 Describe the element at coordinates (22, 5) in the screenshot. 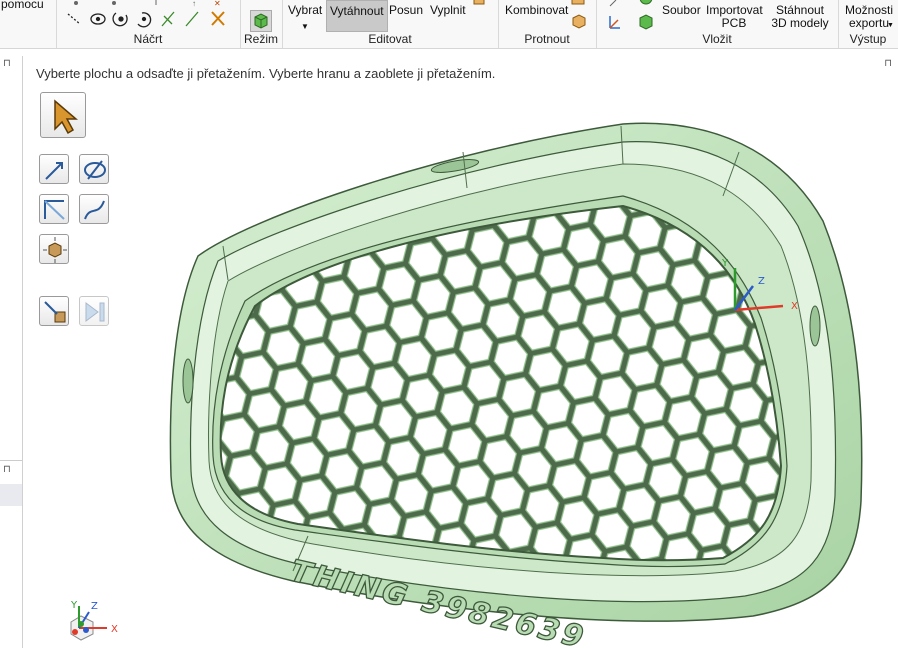

I see `pomocu-button: pomocu` at that location.